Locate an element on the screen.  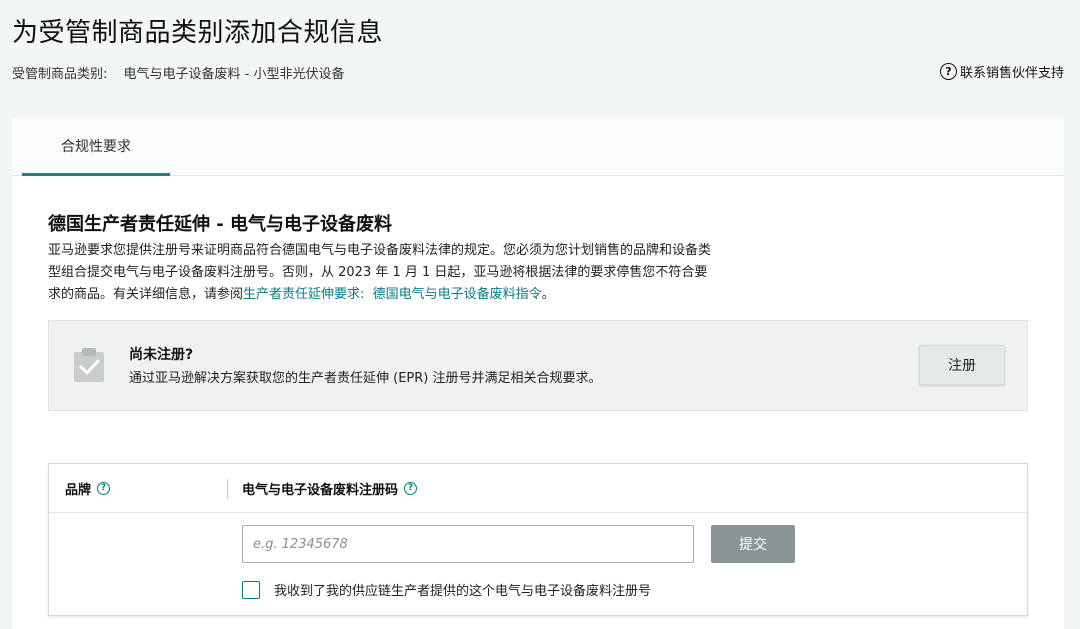
contact-support-link: ? 联系销售伙伴支持 is located at coordinates (1001, 71).